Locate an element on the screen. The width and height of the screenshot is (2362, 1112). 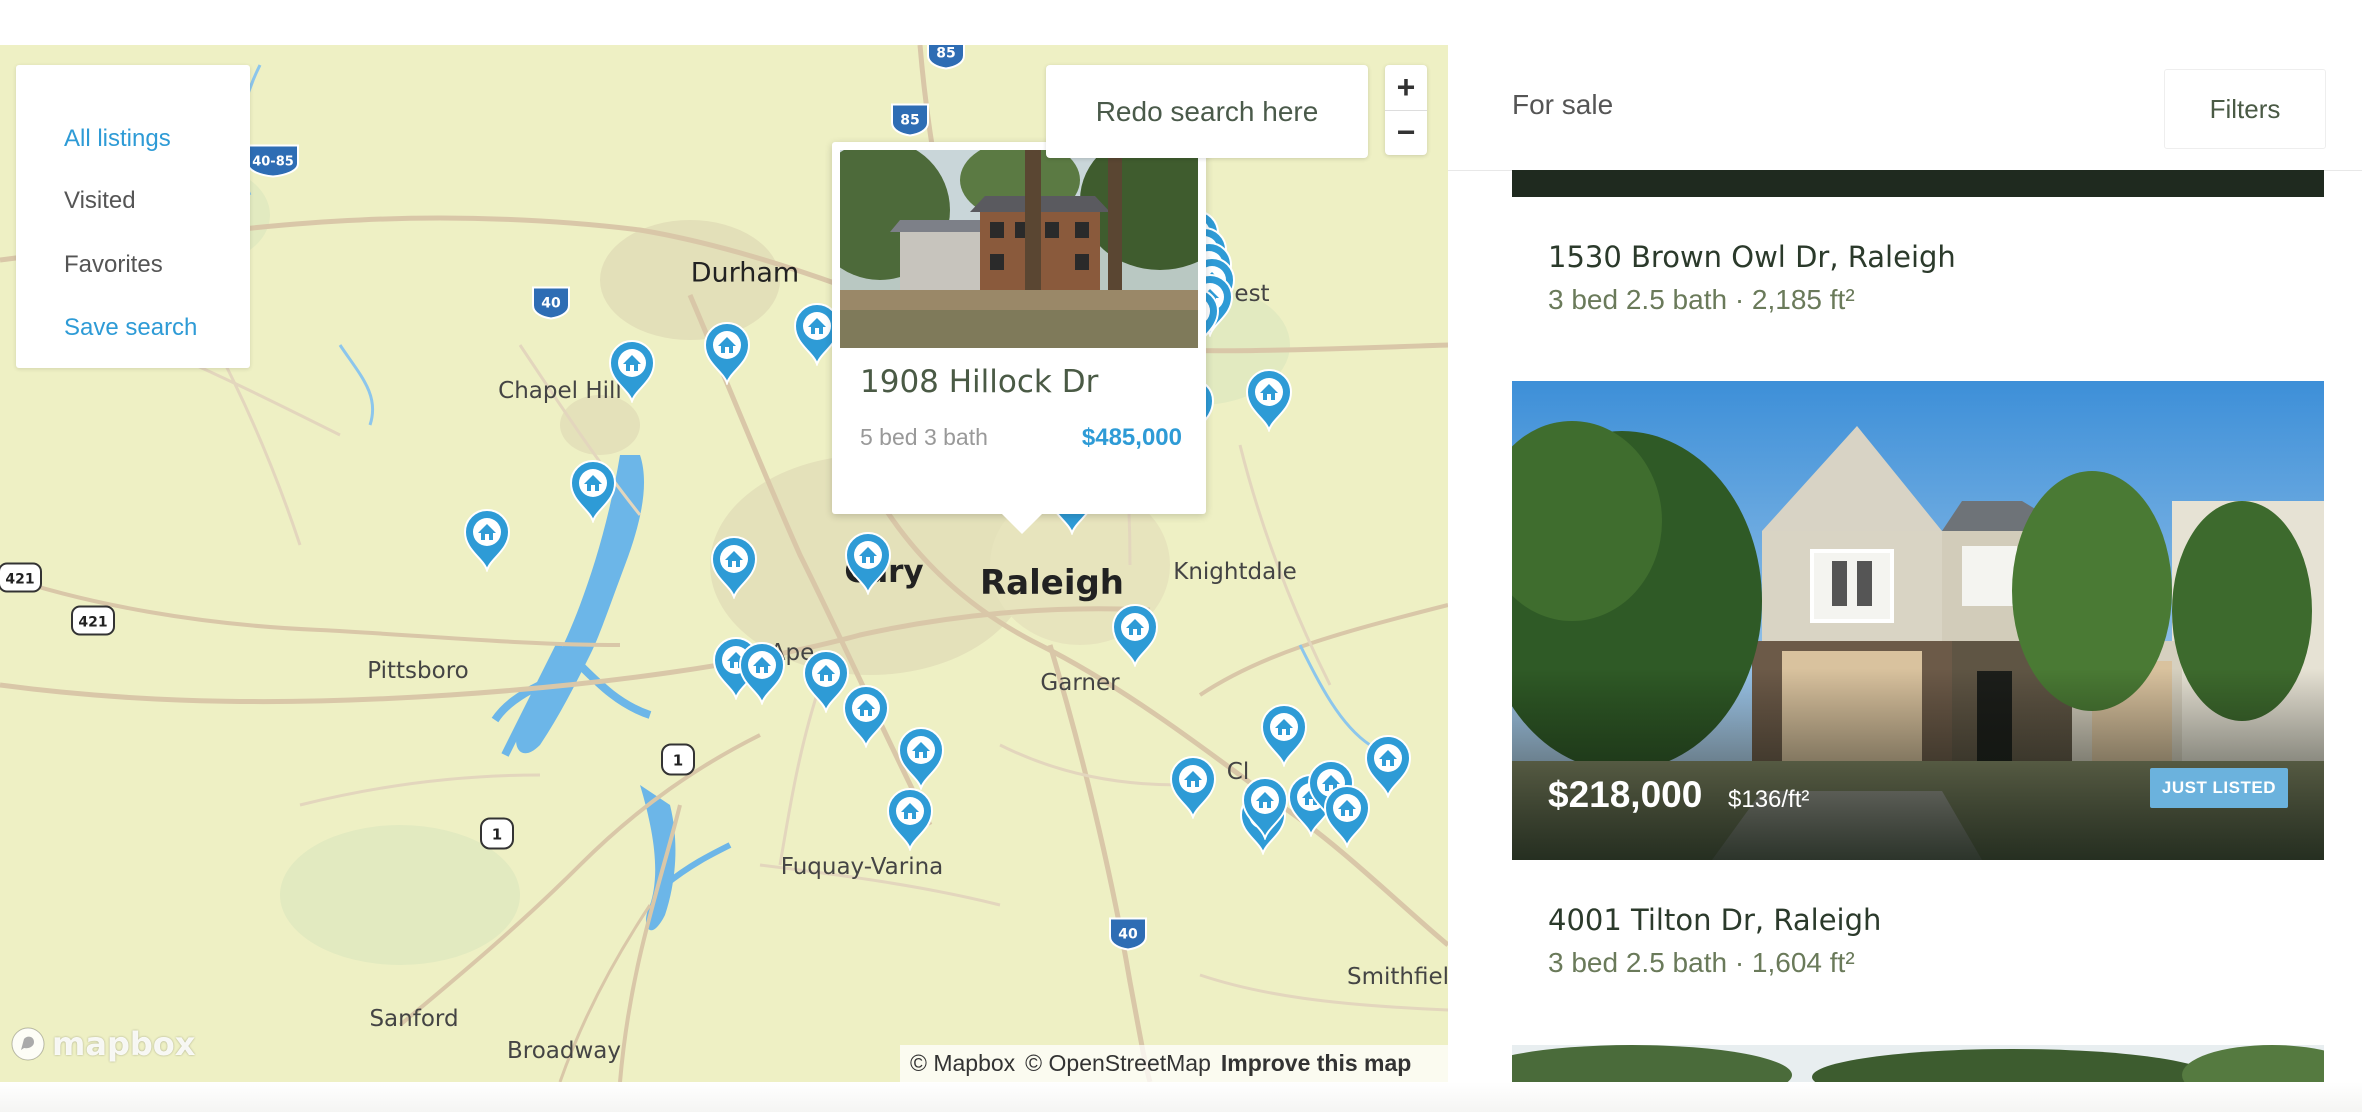
listing-card-photo: $218,000 $136/ft² JUST LISTED is located at coordinates (1918, 620).